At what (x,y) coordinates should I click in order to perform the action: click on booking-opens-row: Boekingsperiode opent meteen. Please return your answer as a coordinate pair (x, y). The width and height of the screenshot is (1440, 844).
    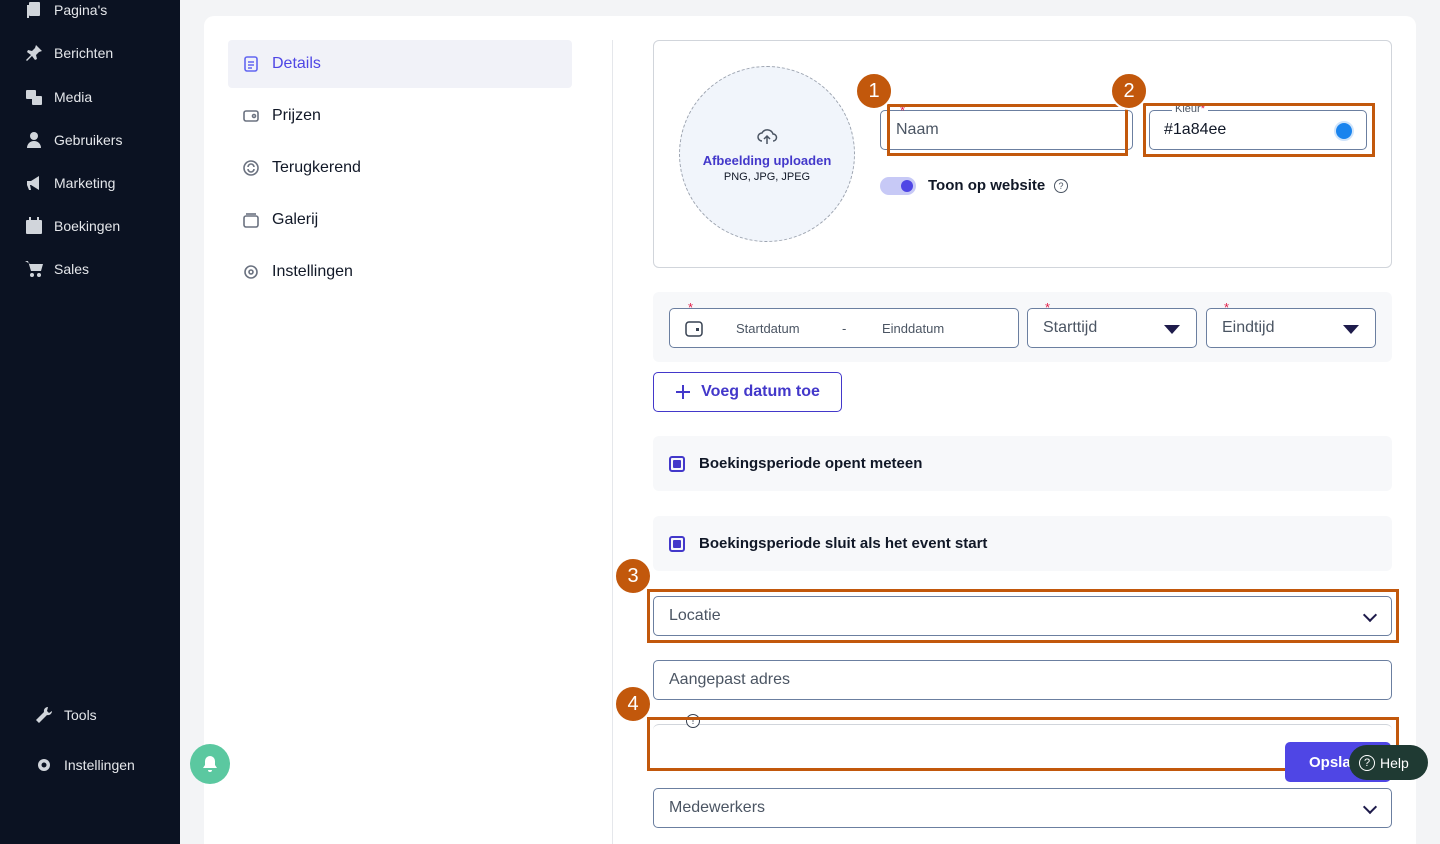
    Looking at the image, I should click on (1022, 463).